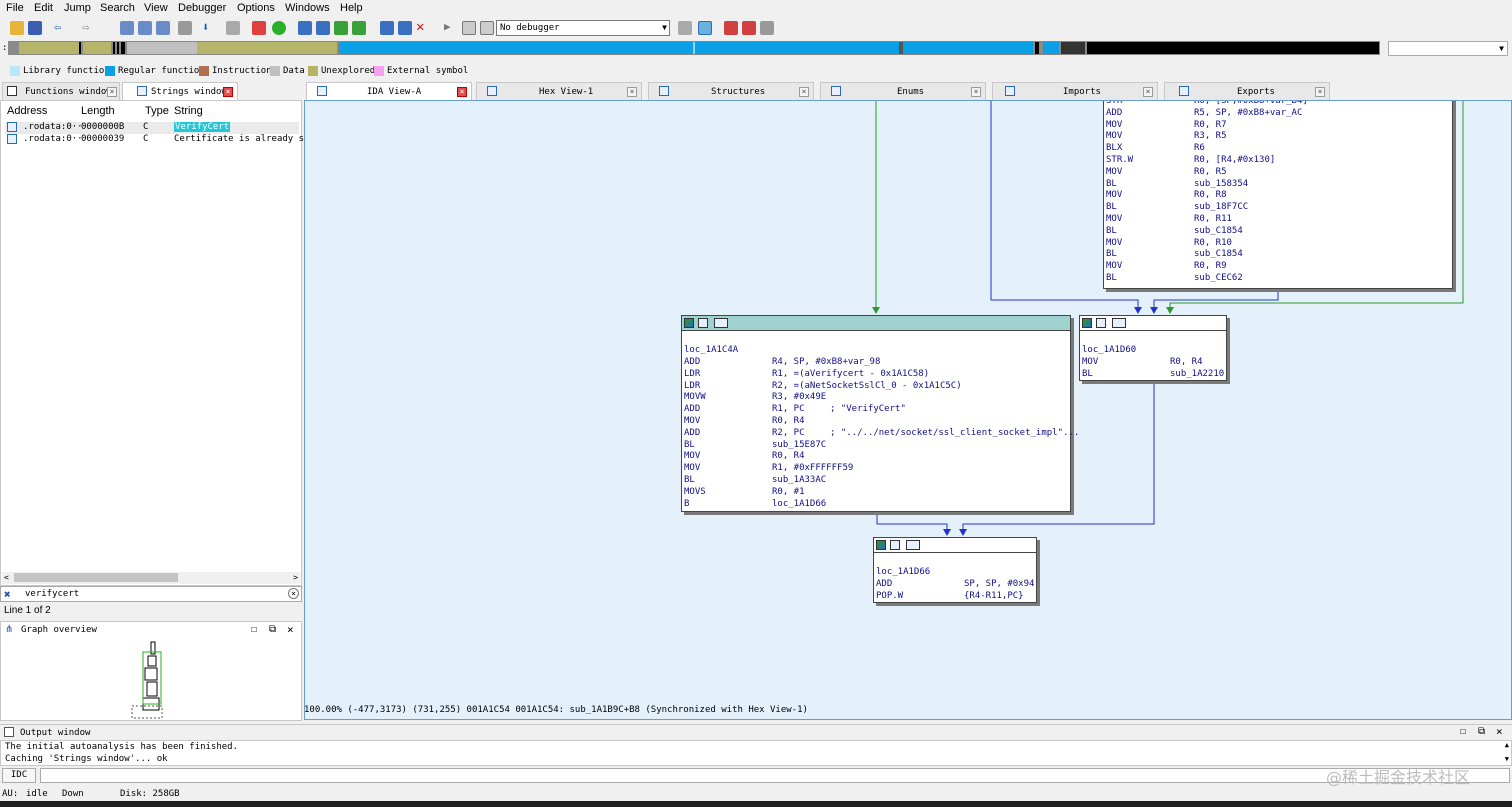 The image size is (1512, 807). I want to click on command-input, so click(775, 775).